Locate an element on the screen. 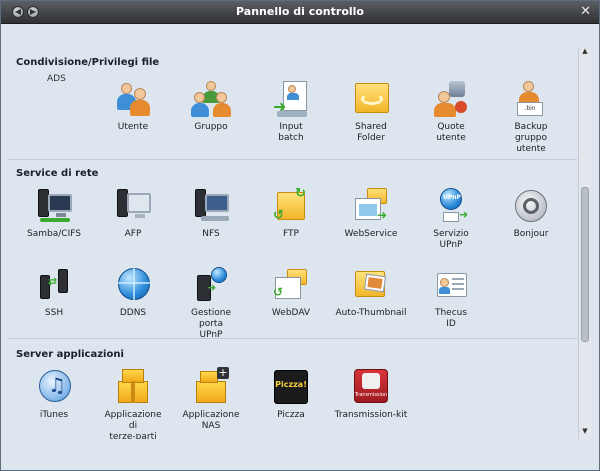 The width and height of the screenshot is (600, 471). item-itunes: ♫ iTunes is located at coordinates (54, 394).